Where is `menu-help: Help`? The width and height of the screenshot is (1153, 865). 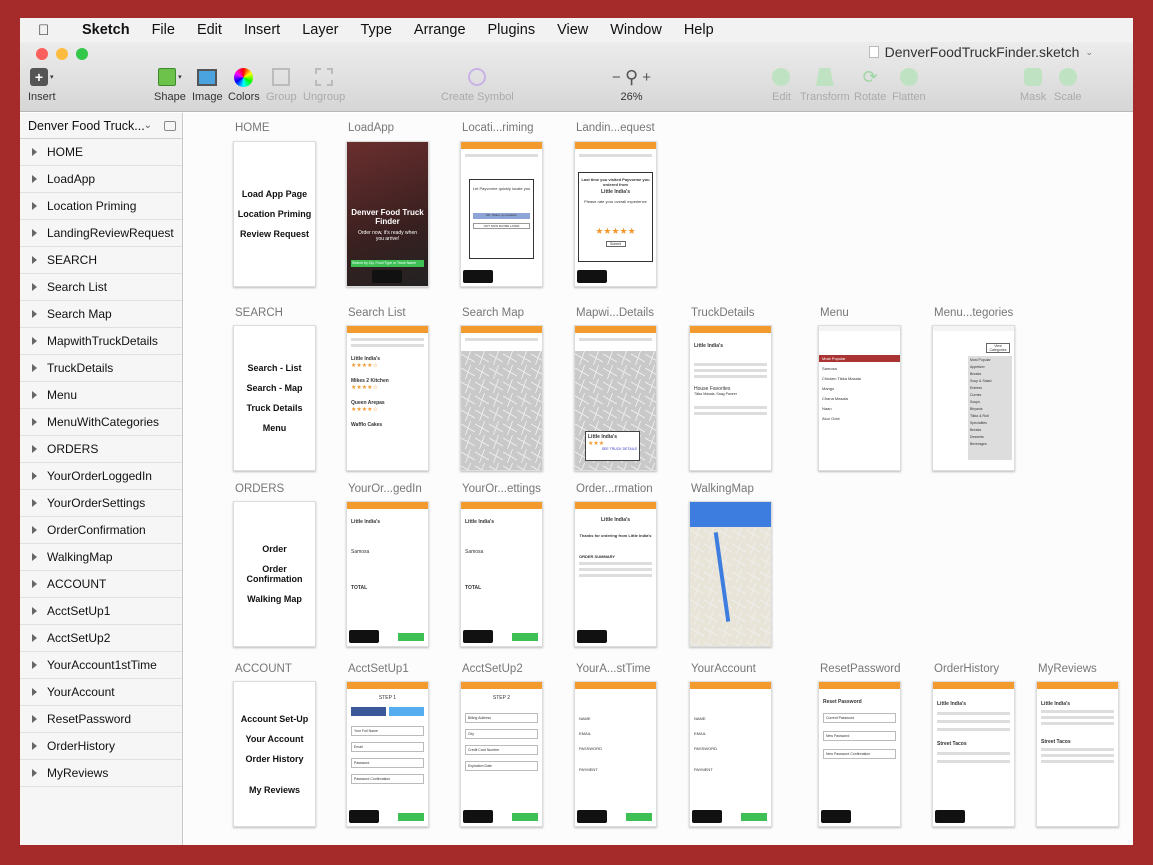 menu-help: Help is located at coordinates (699, 30).